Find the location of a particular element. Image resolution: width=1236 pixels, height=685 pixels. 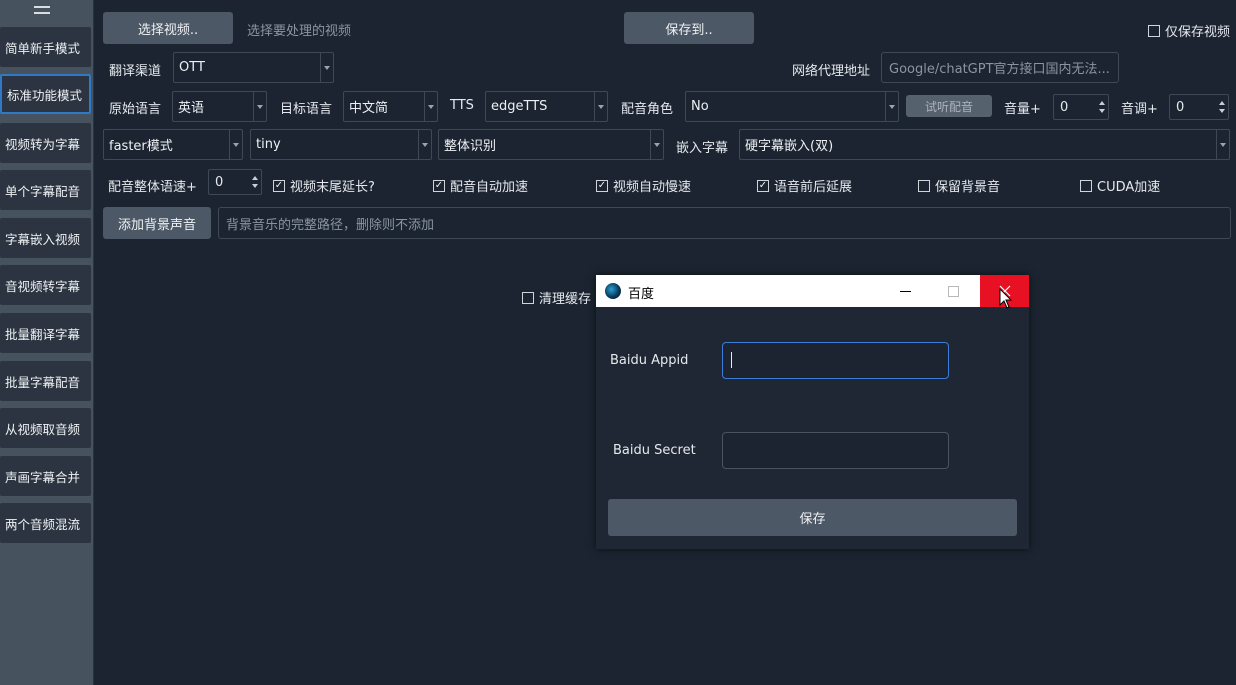

source-language-value: 英语 is located at coordinates (191, 108).